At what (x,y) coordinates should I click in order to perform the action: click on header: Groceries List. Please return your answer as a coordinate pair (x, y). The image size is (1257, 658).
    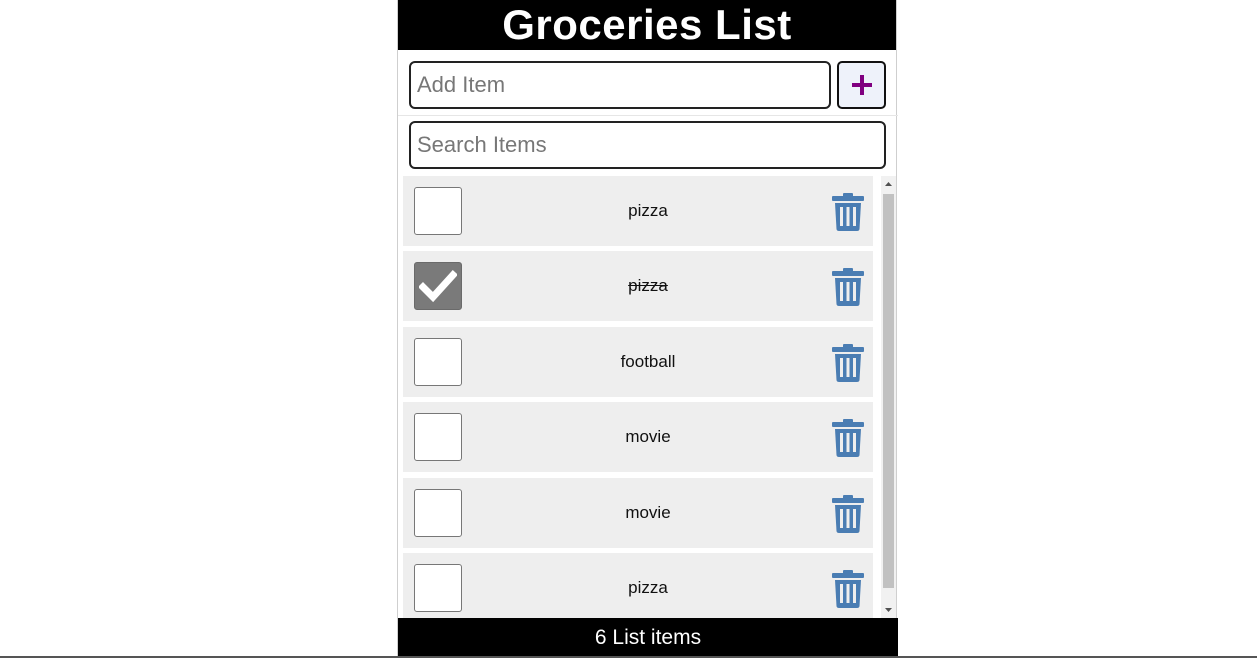
    Looking at the image, I should click on (647, 25).